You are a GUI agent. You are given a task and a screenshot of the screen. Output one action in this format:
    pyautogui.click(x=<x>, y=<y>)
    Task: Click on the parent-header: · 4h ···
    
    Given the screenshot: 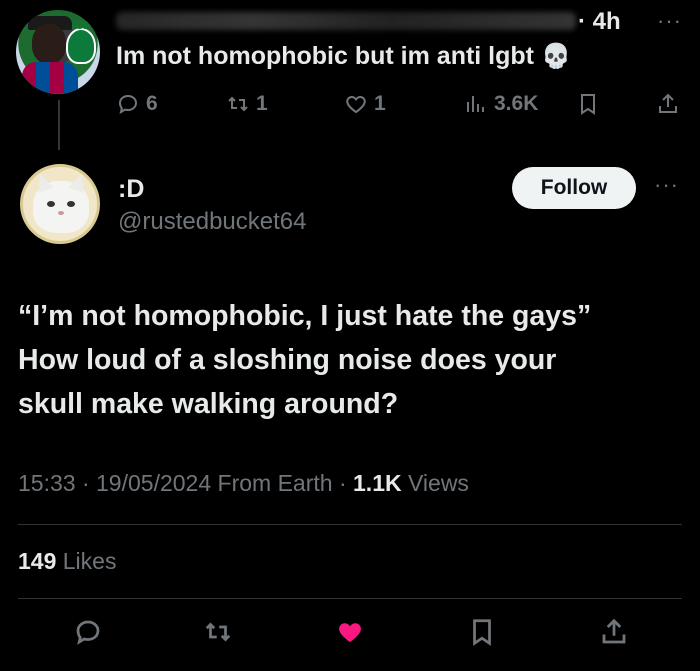 What is the action you would take?
    pyautogui.click(x=401, y=21)
    